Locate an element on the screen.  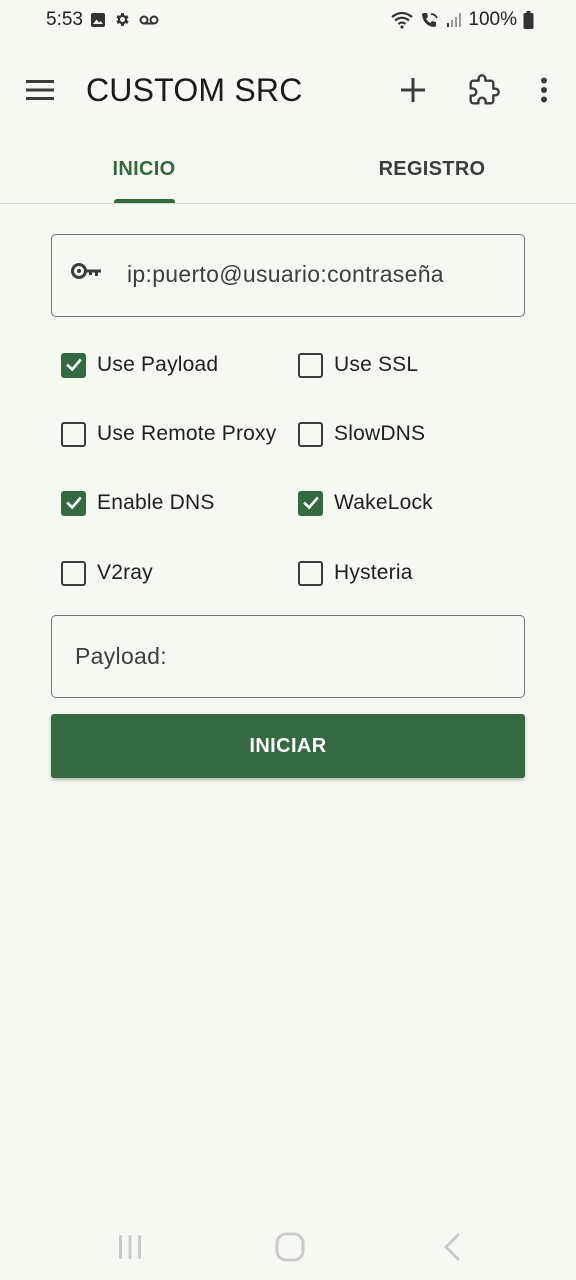
gear-icon is located at coordinates (122, 19).